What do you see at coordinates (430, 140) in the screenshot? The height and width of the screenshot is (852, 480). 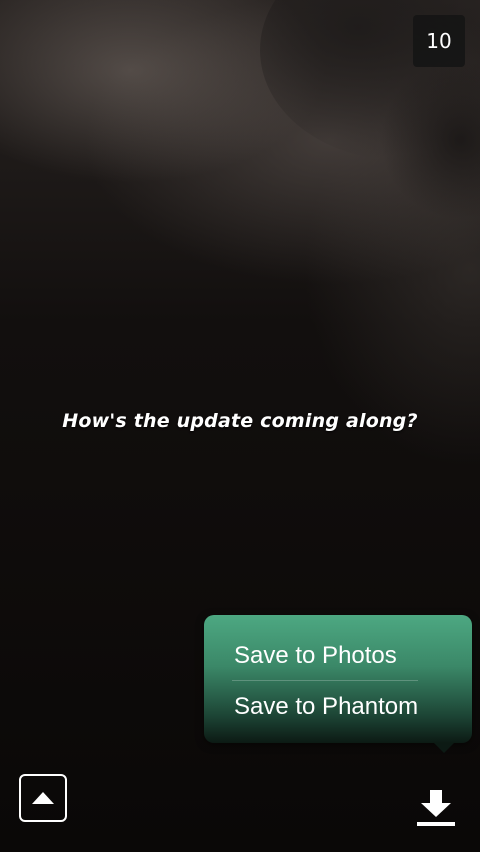 I see `photo-background-shadow` at bounding box center [430, 140].